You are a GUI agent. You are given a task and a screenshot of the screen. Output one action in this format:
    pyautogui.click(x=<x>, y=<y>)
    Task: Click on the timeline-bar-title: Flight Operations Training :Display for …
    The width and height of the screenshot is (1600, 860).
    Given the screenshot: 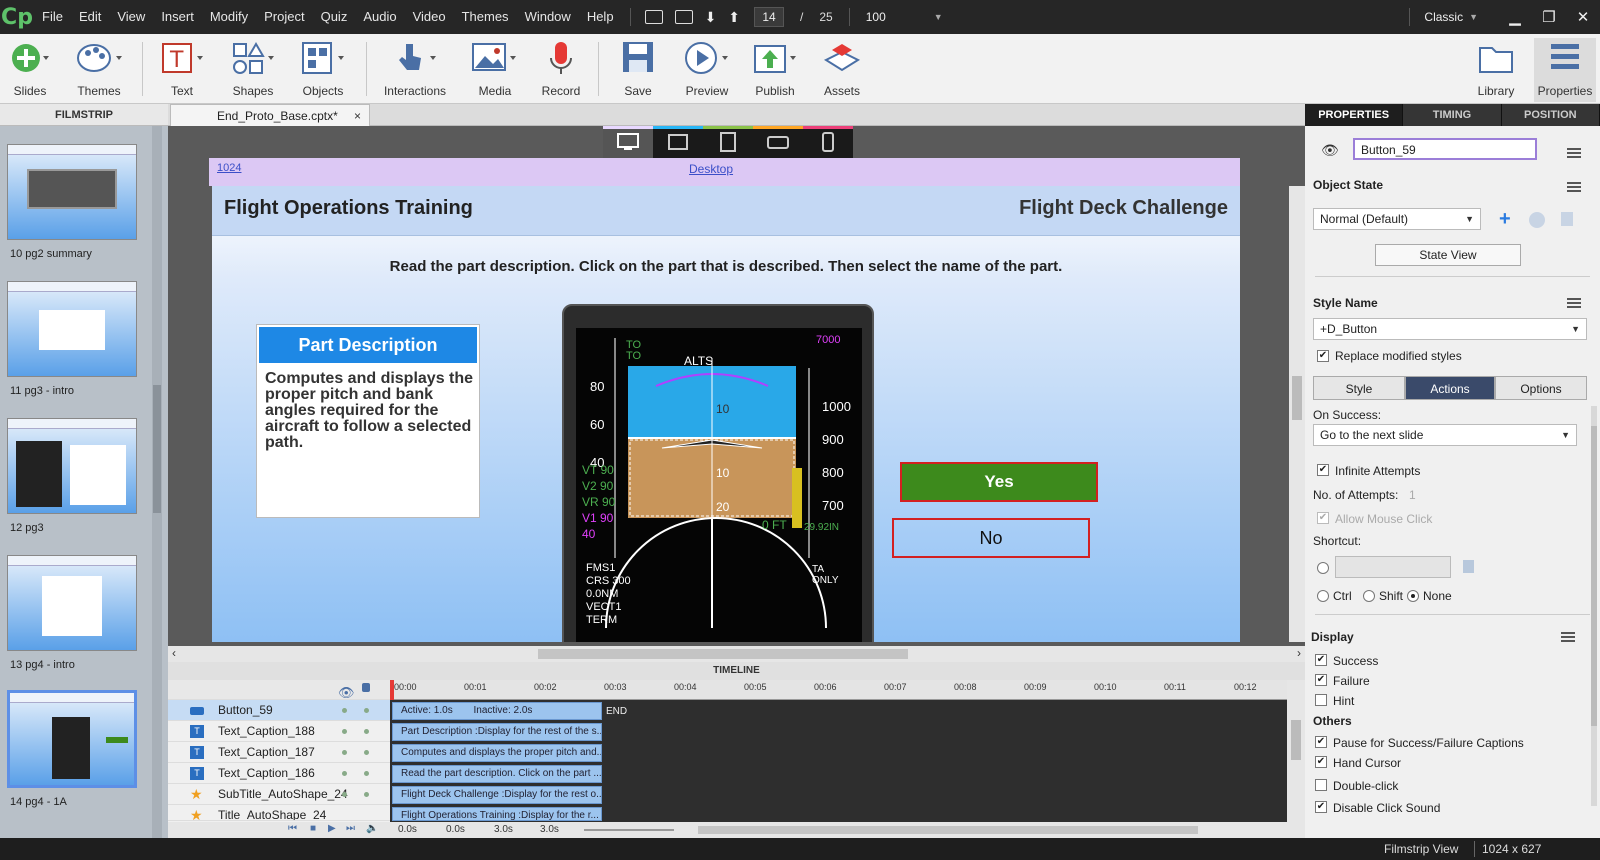 What is the action you would take?
    pyautogui.click(x=497, y=814)
    